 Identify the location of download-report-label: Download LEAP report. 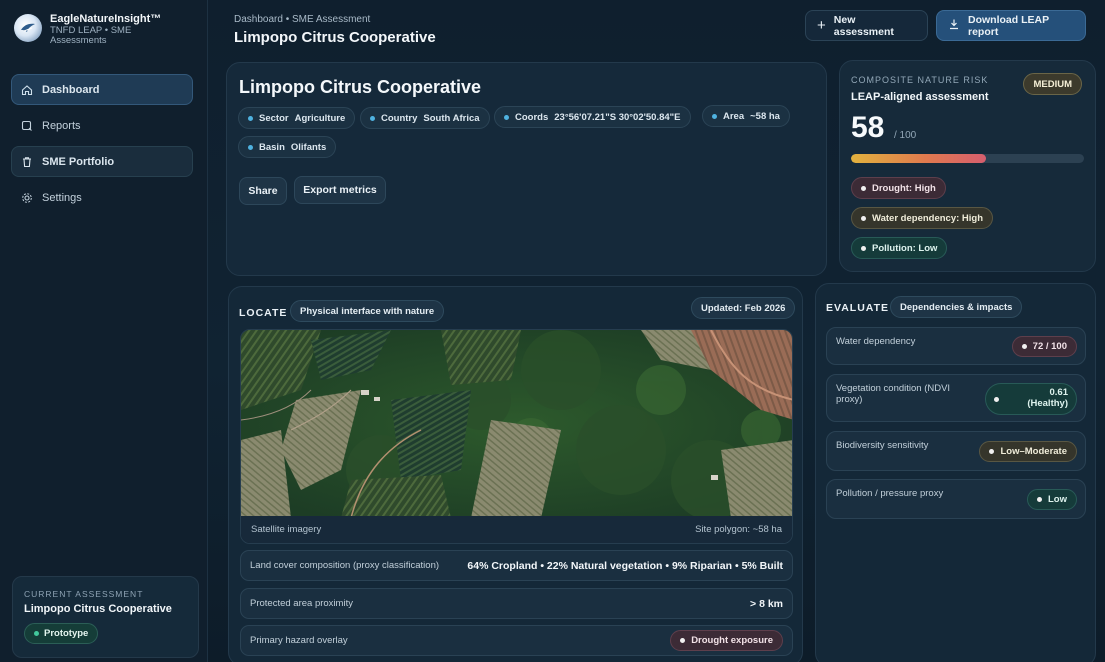
(1008, 25).